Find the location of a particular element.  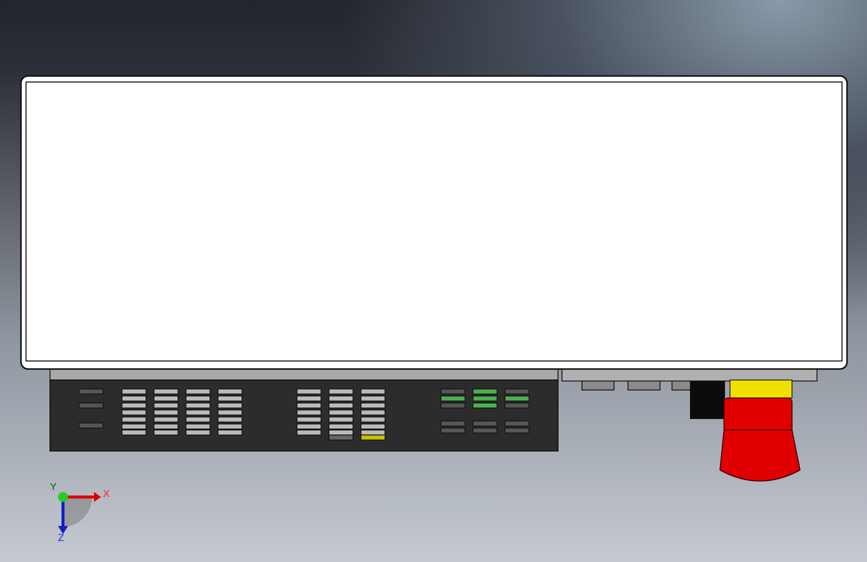

axis-label: Y is located at coordinates (53, 487).